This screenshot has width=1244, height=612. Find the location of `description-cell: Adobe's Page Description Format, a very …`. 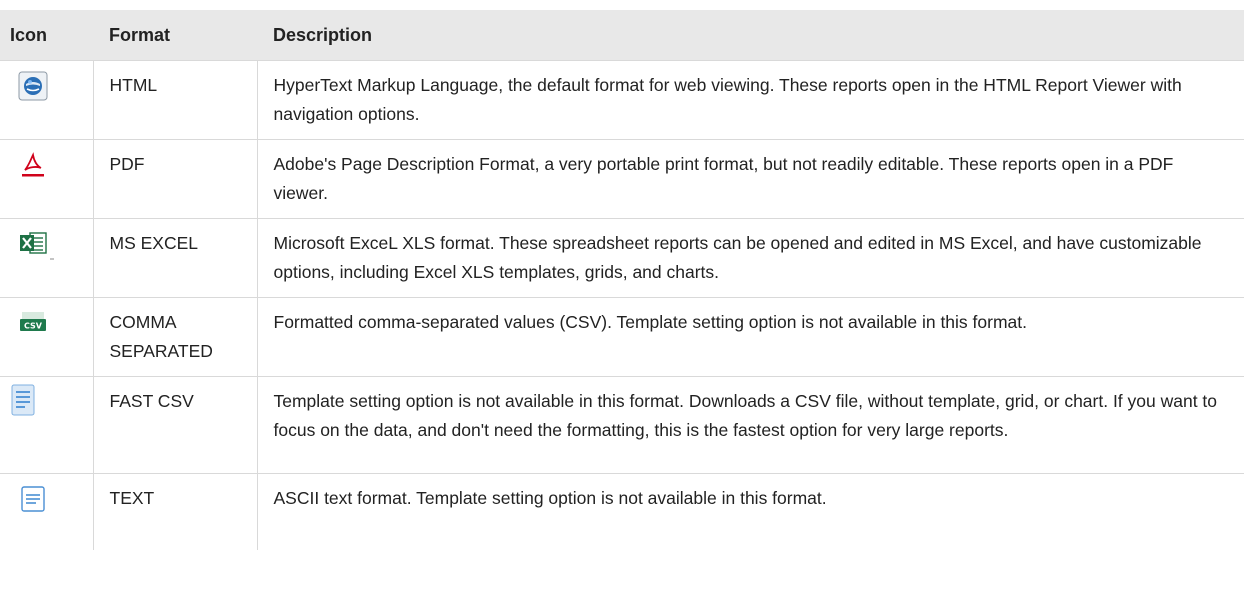

description-cell: Adobe's Page Description Format, a very … is located at coordinates (750, 179).